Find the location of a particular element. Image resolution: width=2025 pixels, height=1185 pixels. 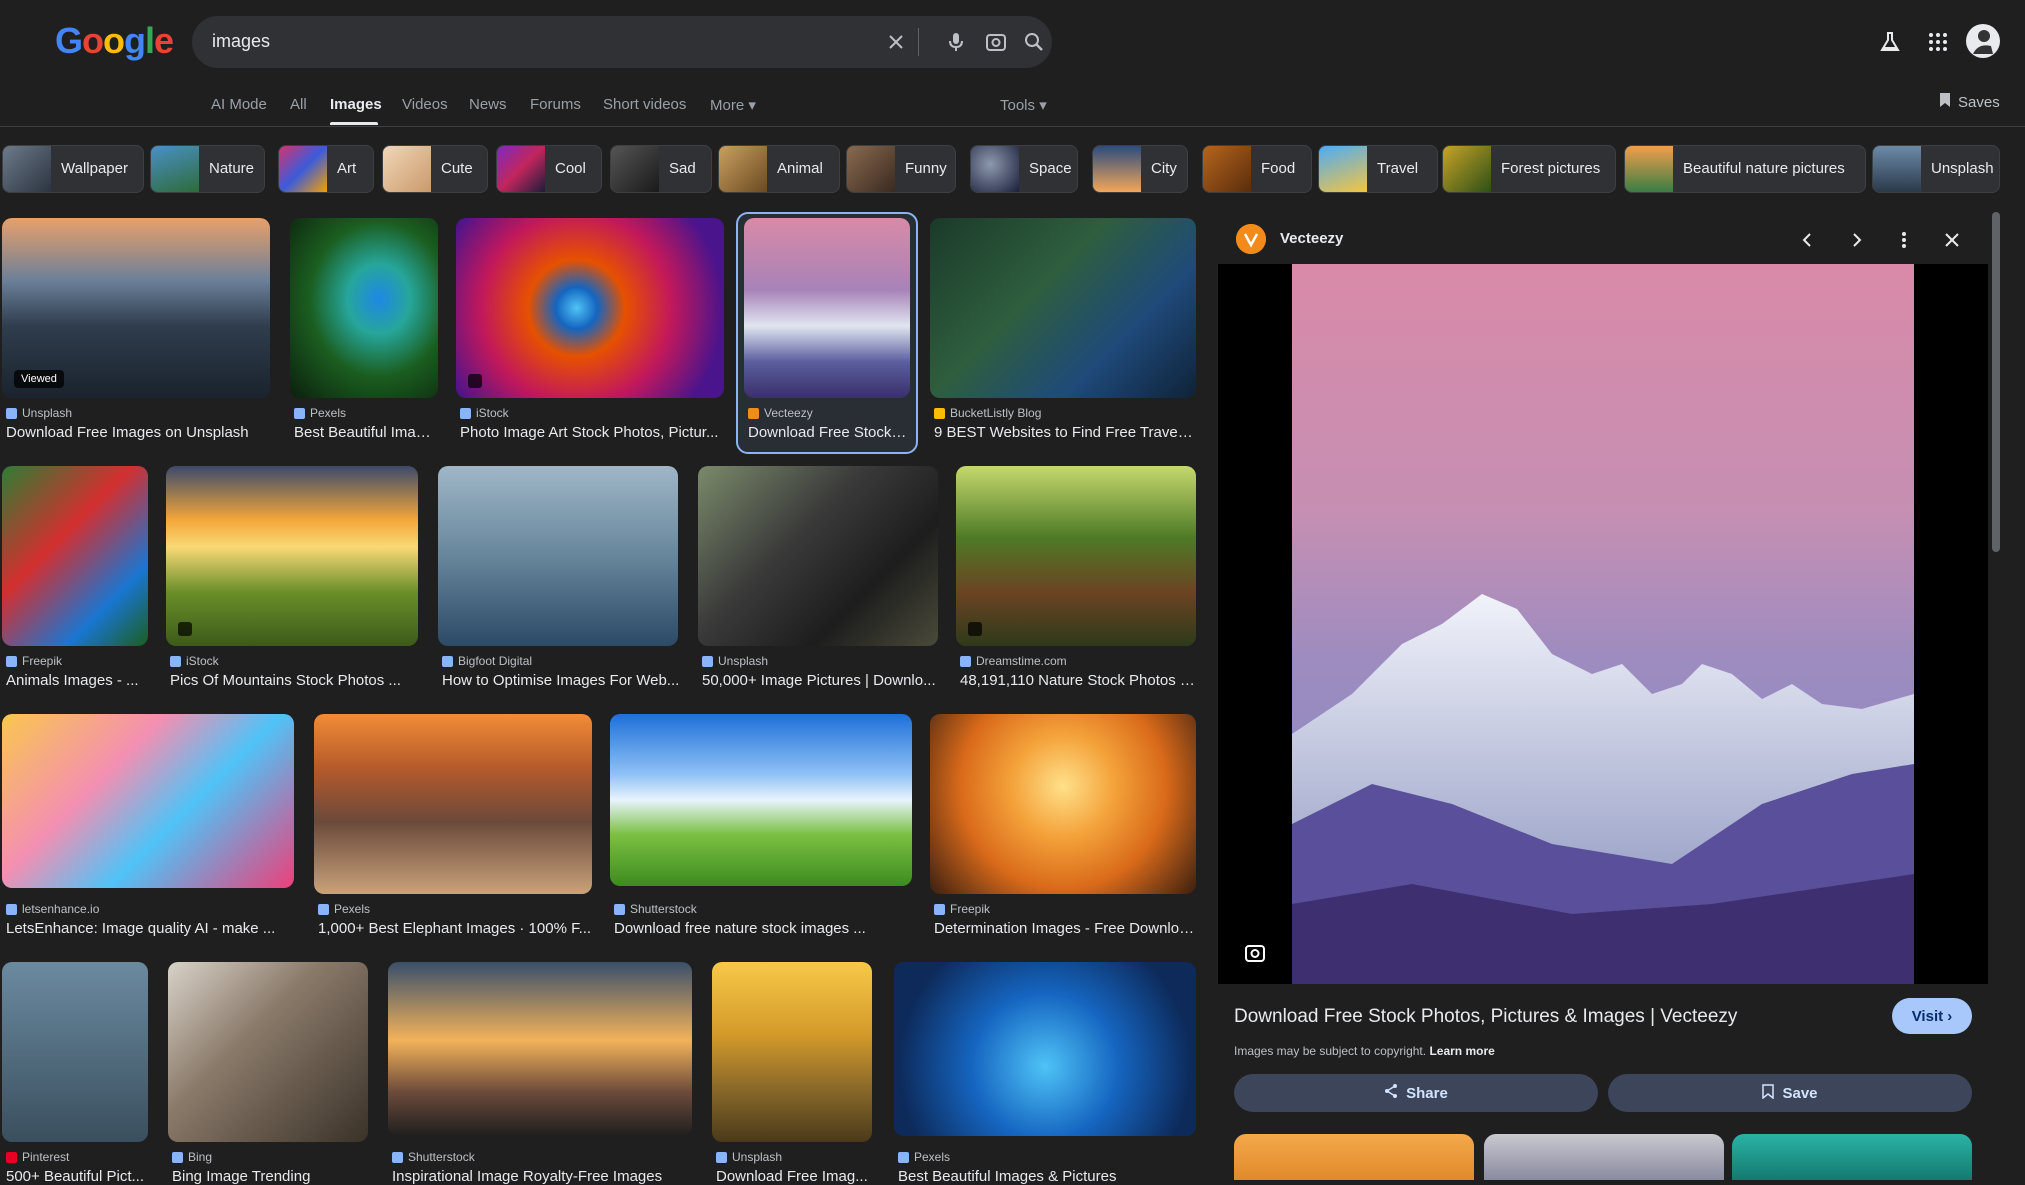

search-input: images is located at coordinates (241, 41).